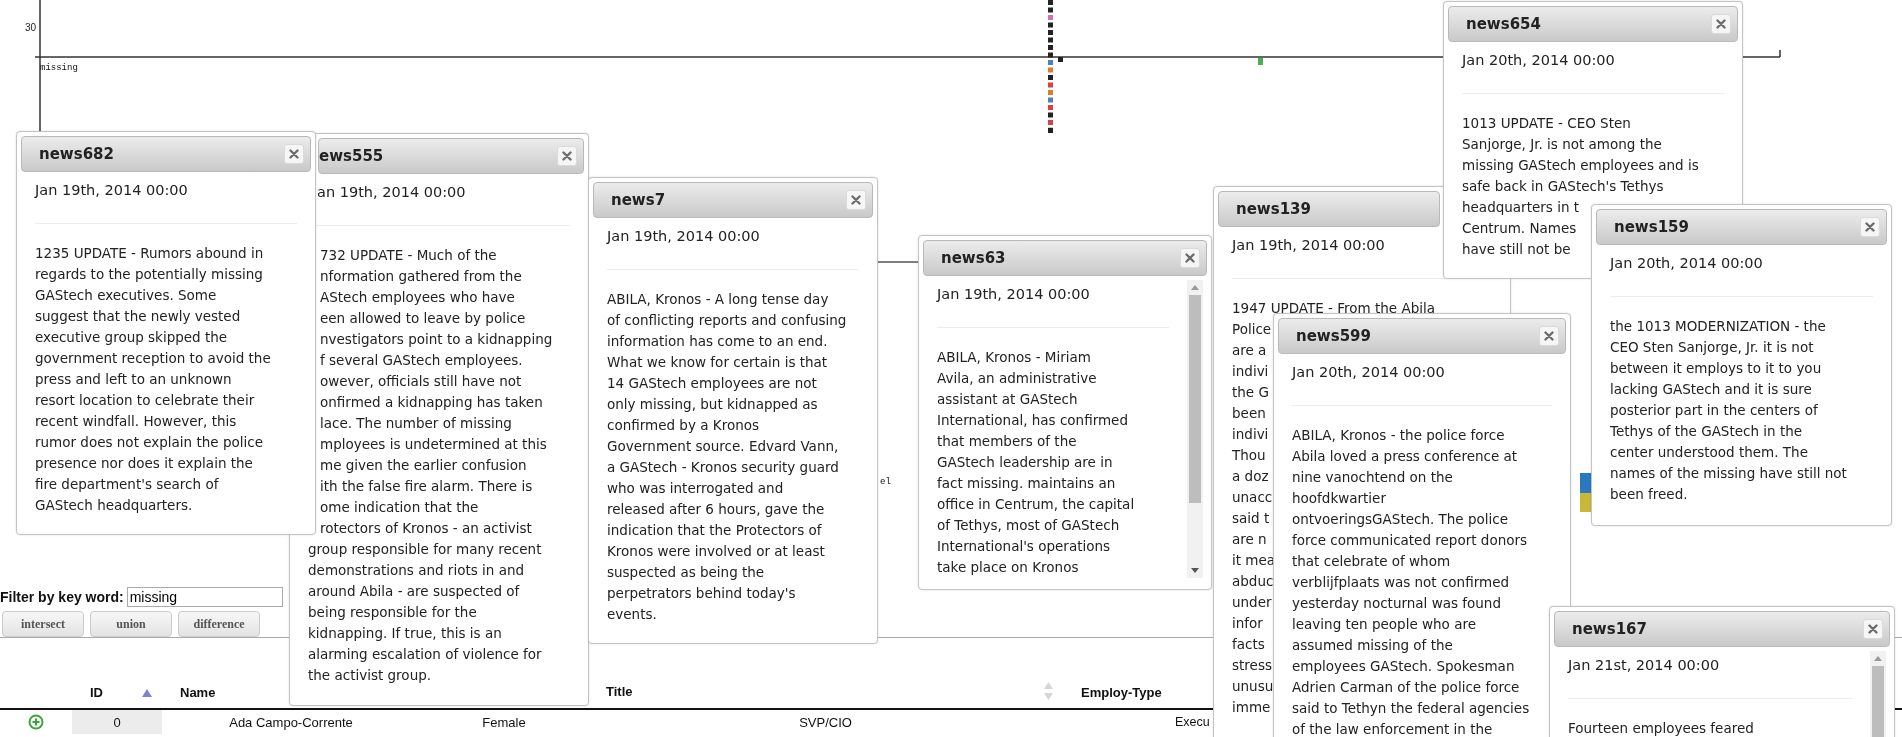  I want to click on sort-ascending-icon, so click(147, 692).